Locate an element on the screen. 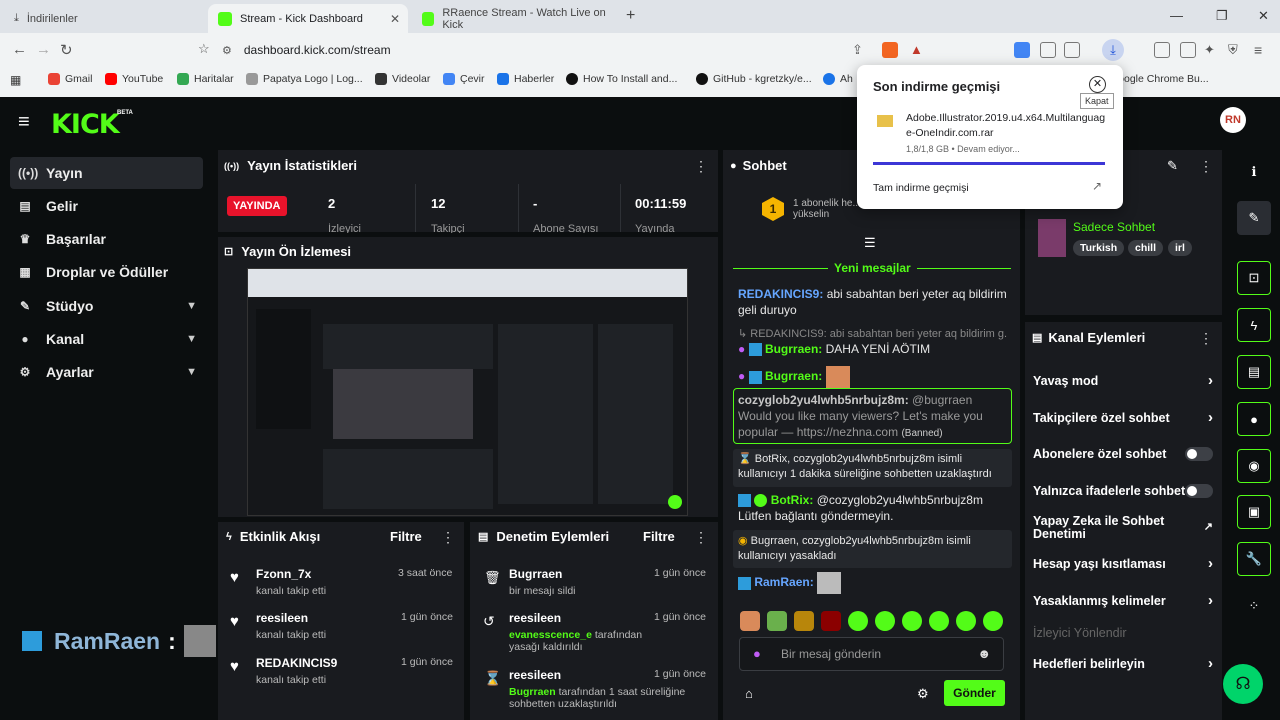  site-info-icon: ⚙ is located at coordinates (227, 50).